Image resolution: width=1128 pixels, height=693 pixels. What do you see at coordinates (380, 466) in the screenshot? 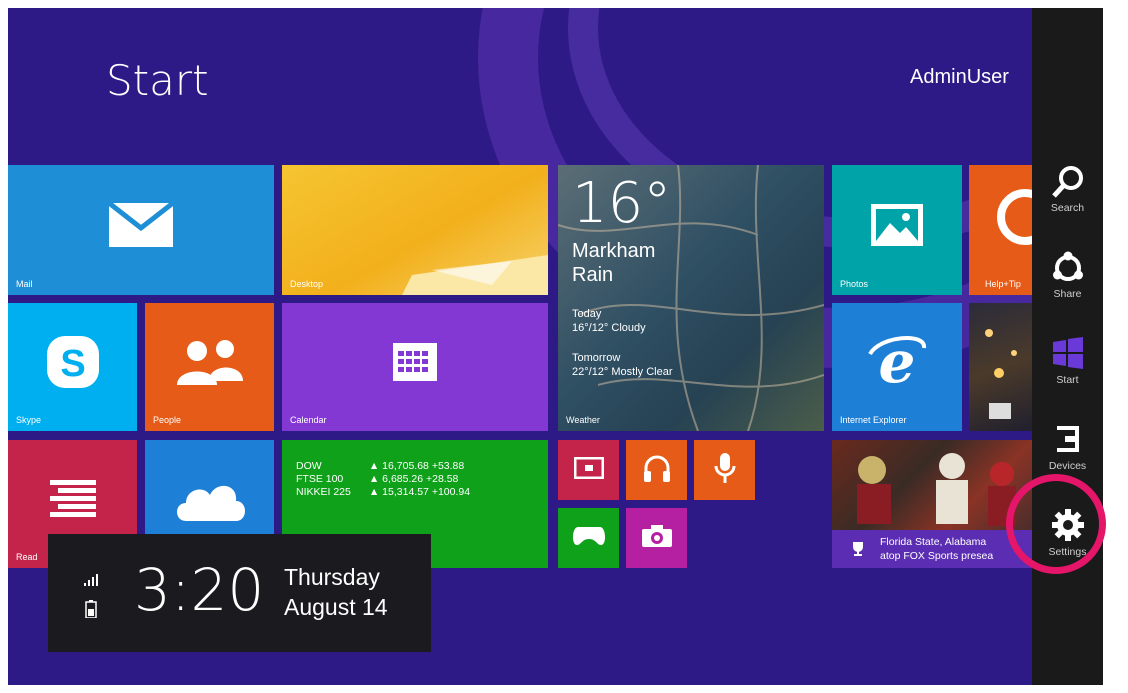
I see `finance-row: DOW ▲ 16,705.68 +53.88` at bounding box center [380, 466].